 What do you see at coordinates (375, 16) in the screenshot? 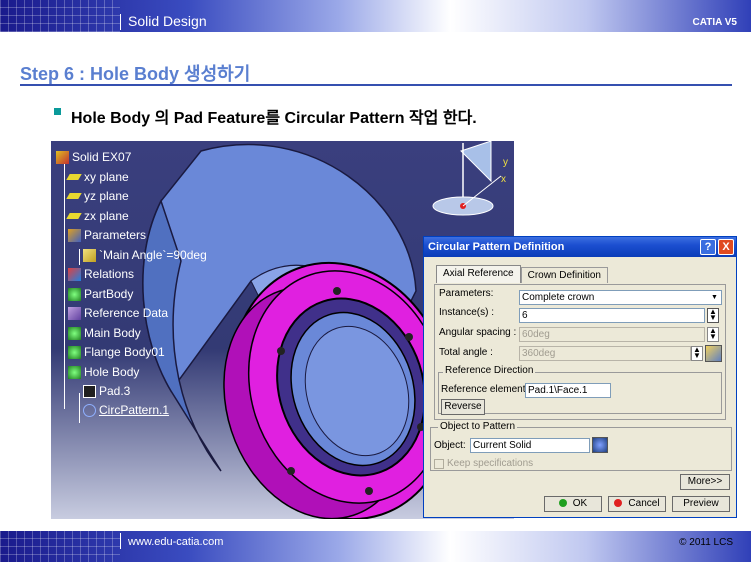
I see `header-banner` at bounding box center [375, 16].